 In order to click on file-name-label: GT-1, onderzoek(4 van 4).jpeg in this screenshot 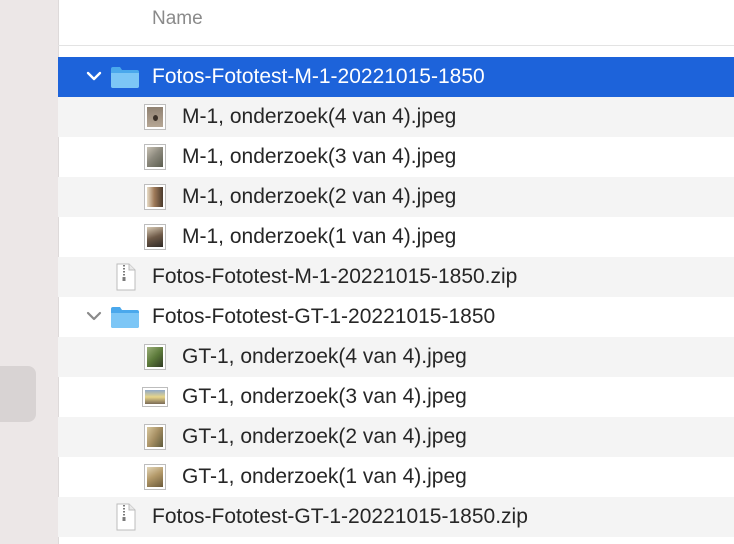, I will do `click(324, 356)`.